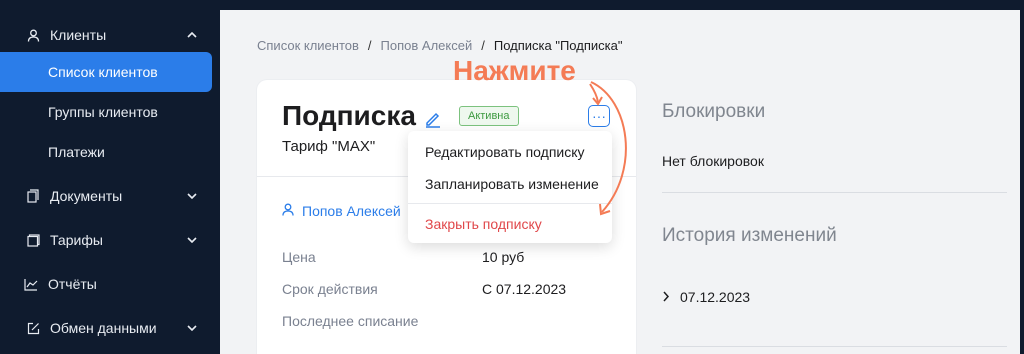 Image resolution: width=1024 pixels, height=354 pixels. Describe the element at coordinates (103, 328) in the screenshot. I see `sidebar-item-label: Обмен данными` at that location.